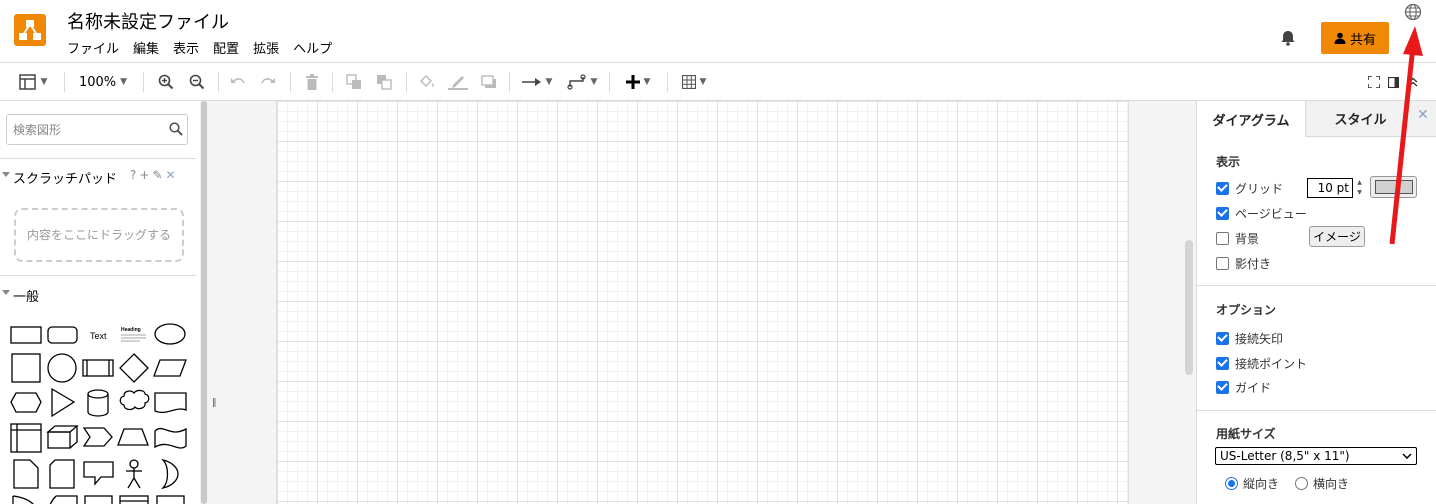 The width and height of the screenshot is (1436, 504). I want to click on fullscreen-button, so click(1374, 82).